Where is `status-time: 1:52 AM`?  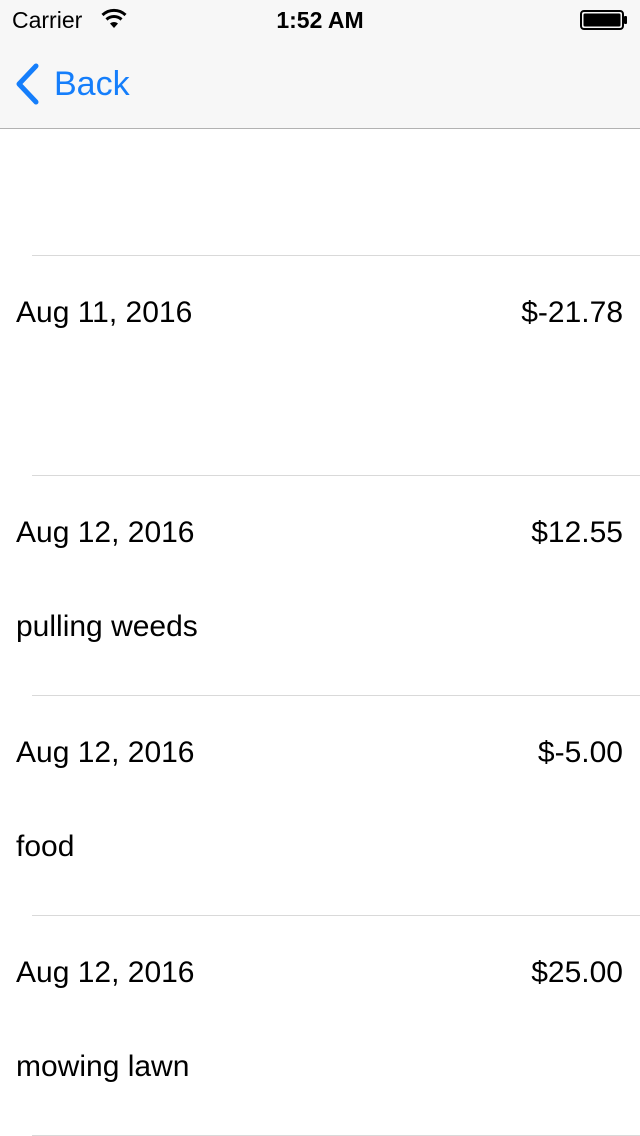
status-time: 1:52 AM is located at coordinates (320, 20).